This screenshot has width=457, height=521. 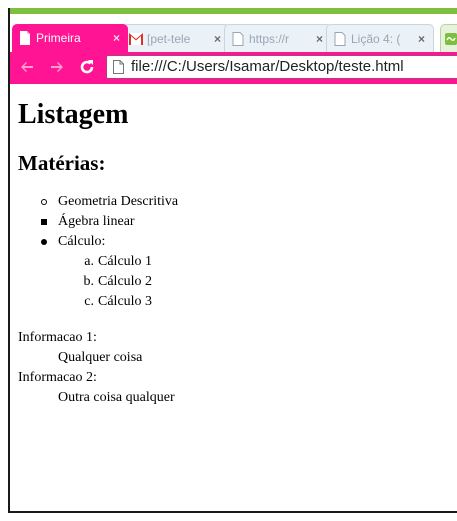 I want to click on tab-label: [pet-tele, so click(x=169, y=39).